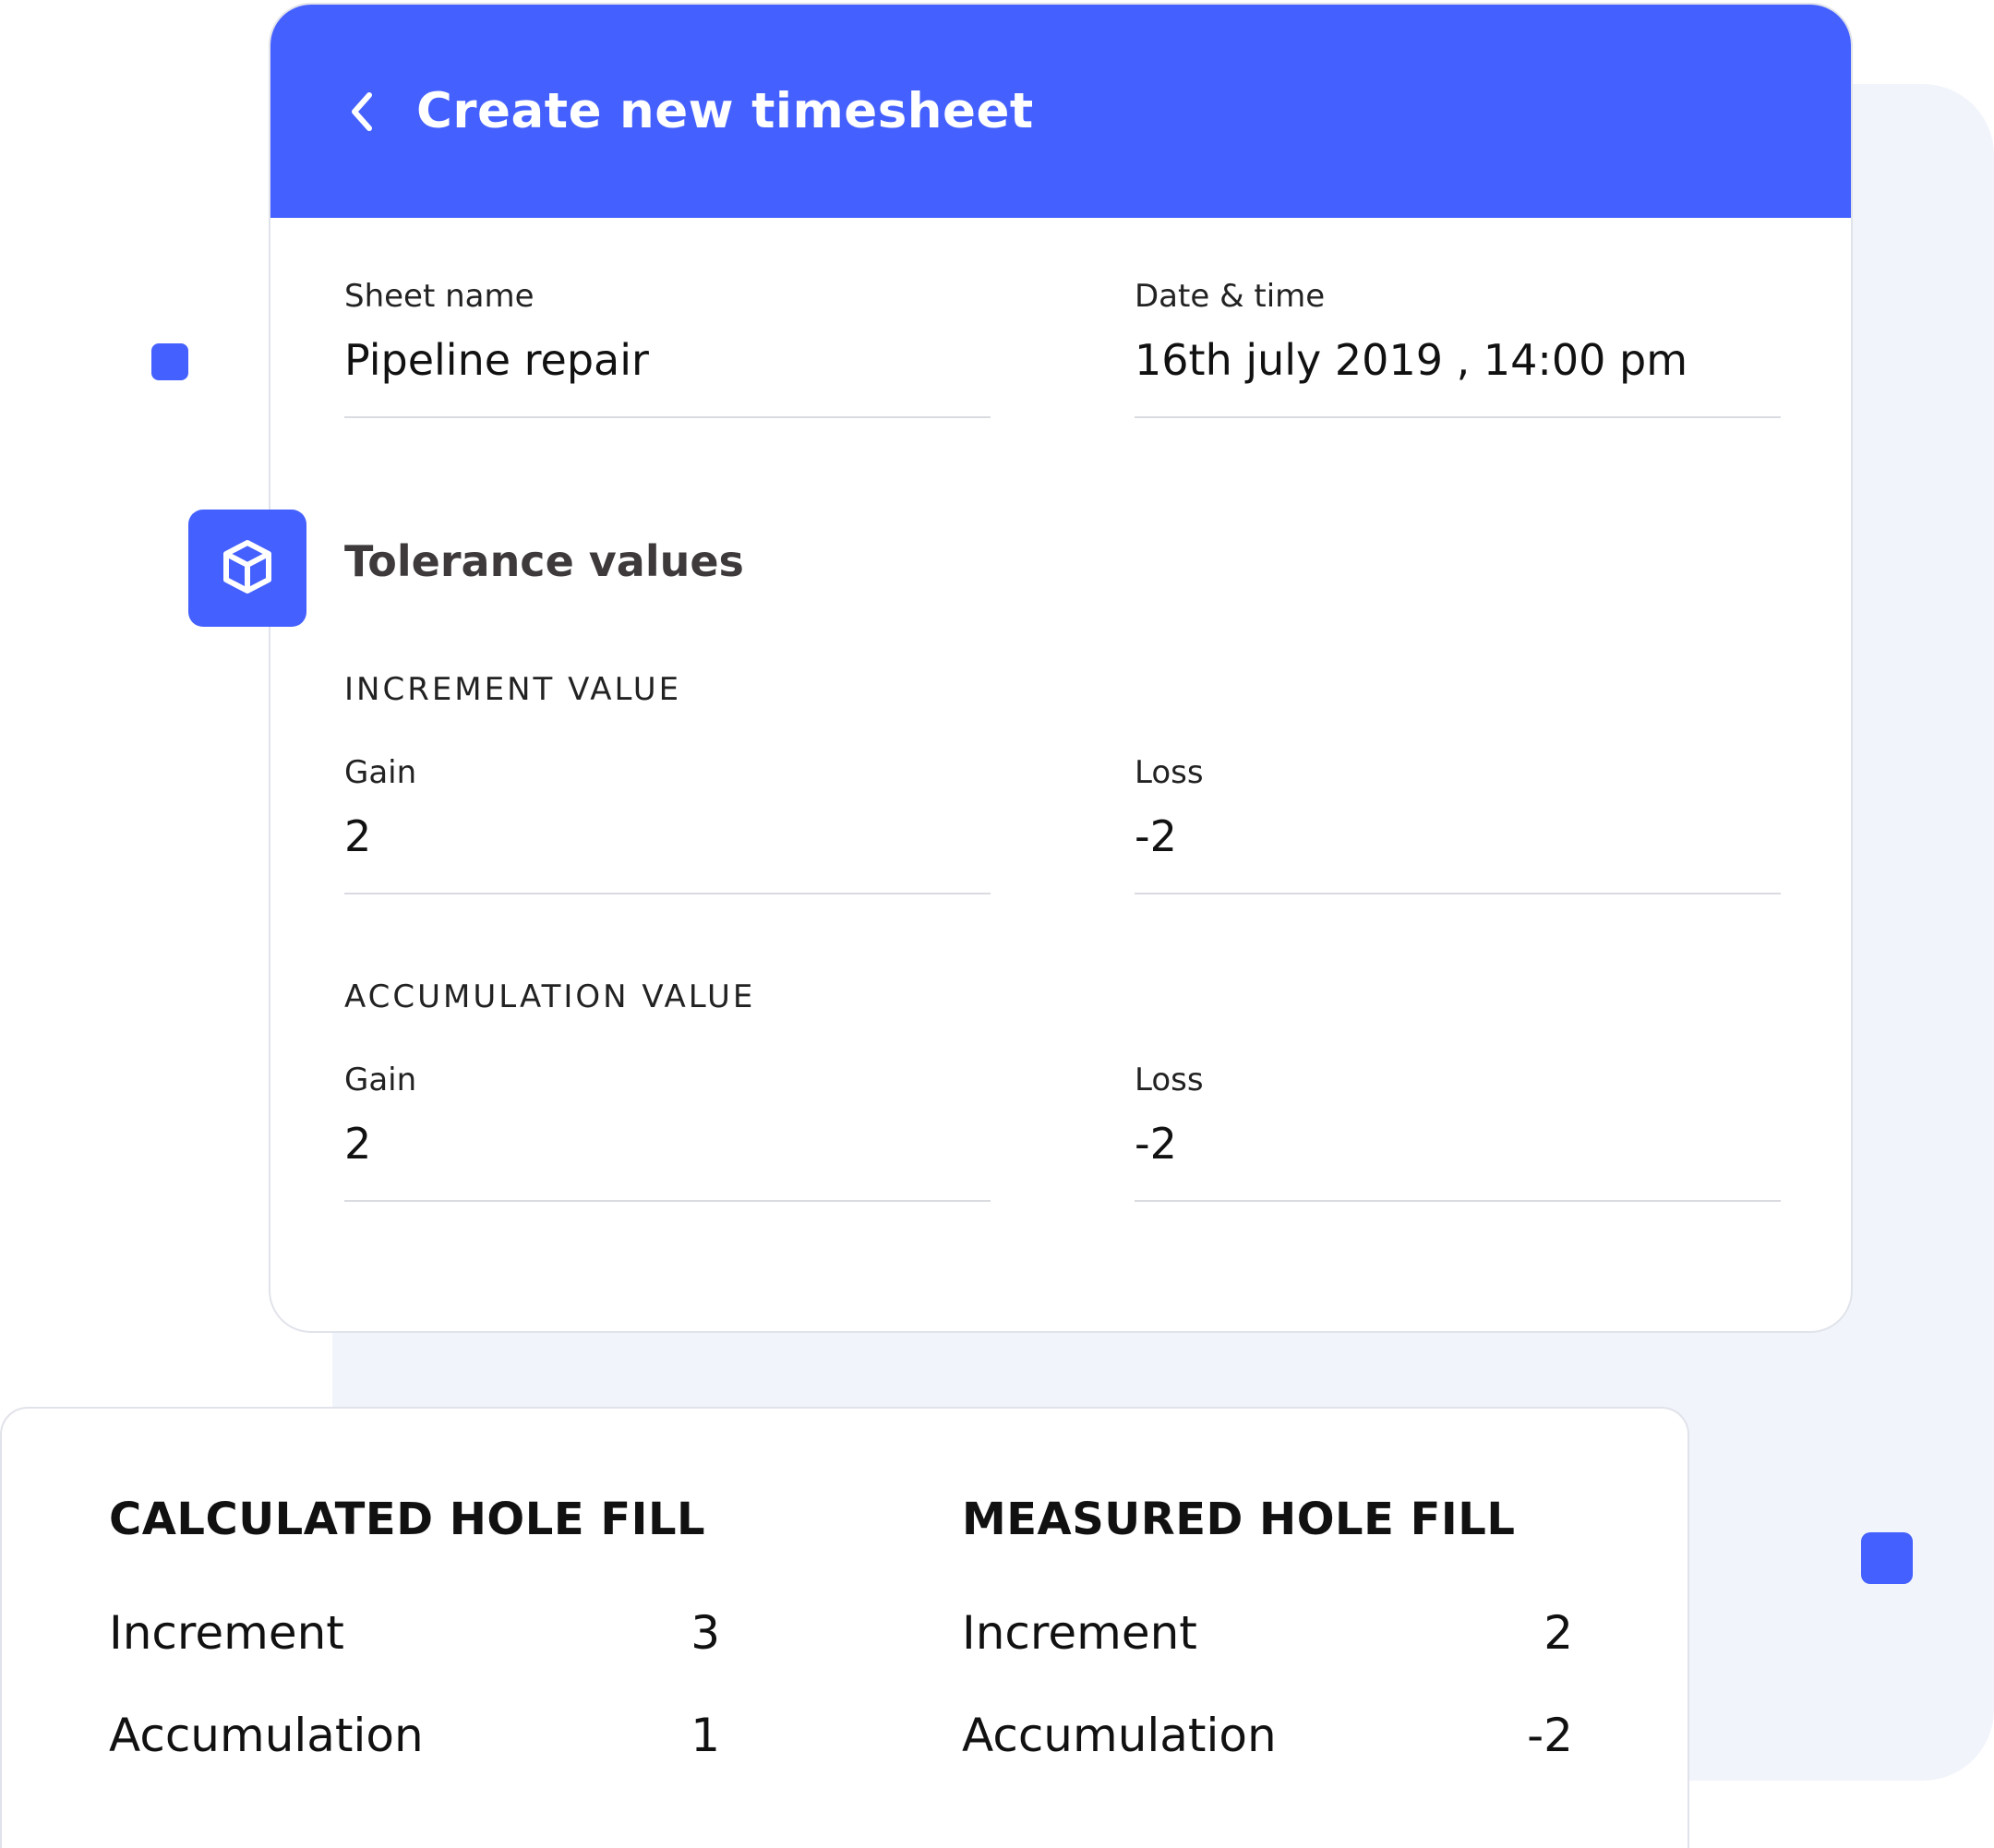 The image size is (1994, 1848). What do you see at coordinates (1119, 1735) in the screenshot?
I see `measured-accumulation-label: Accumulation` at bounding box center [1119, 1735].